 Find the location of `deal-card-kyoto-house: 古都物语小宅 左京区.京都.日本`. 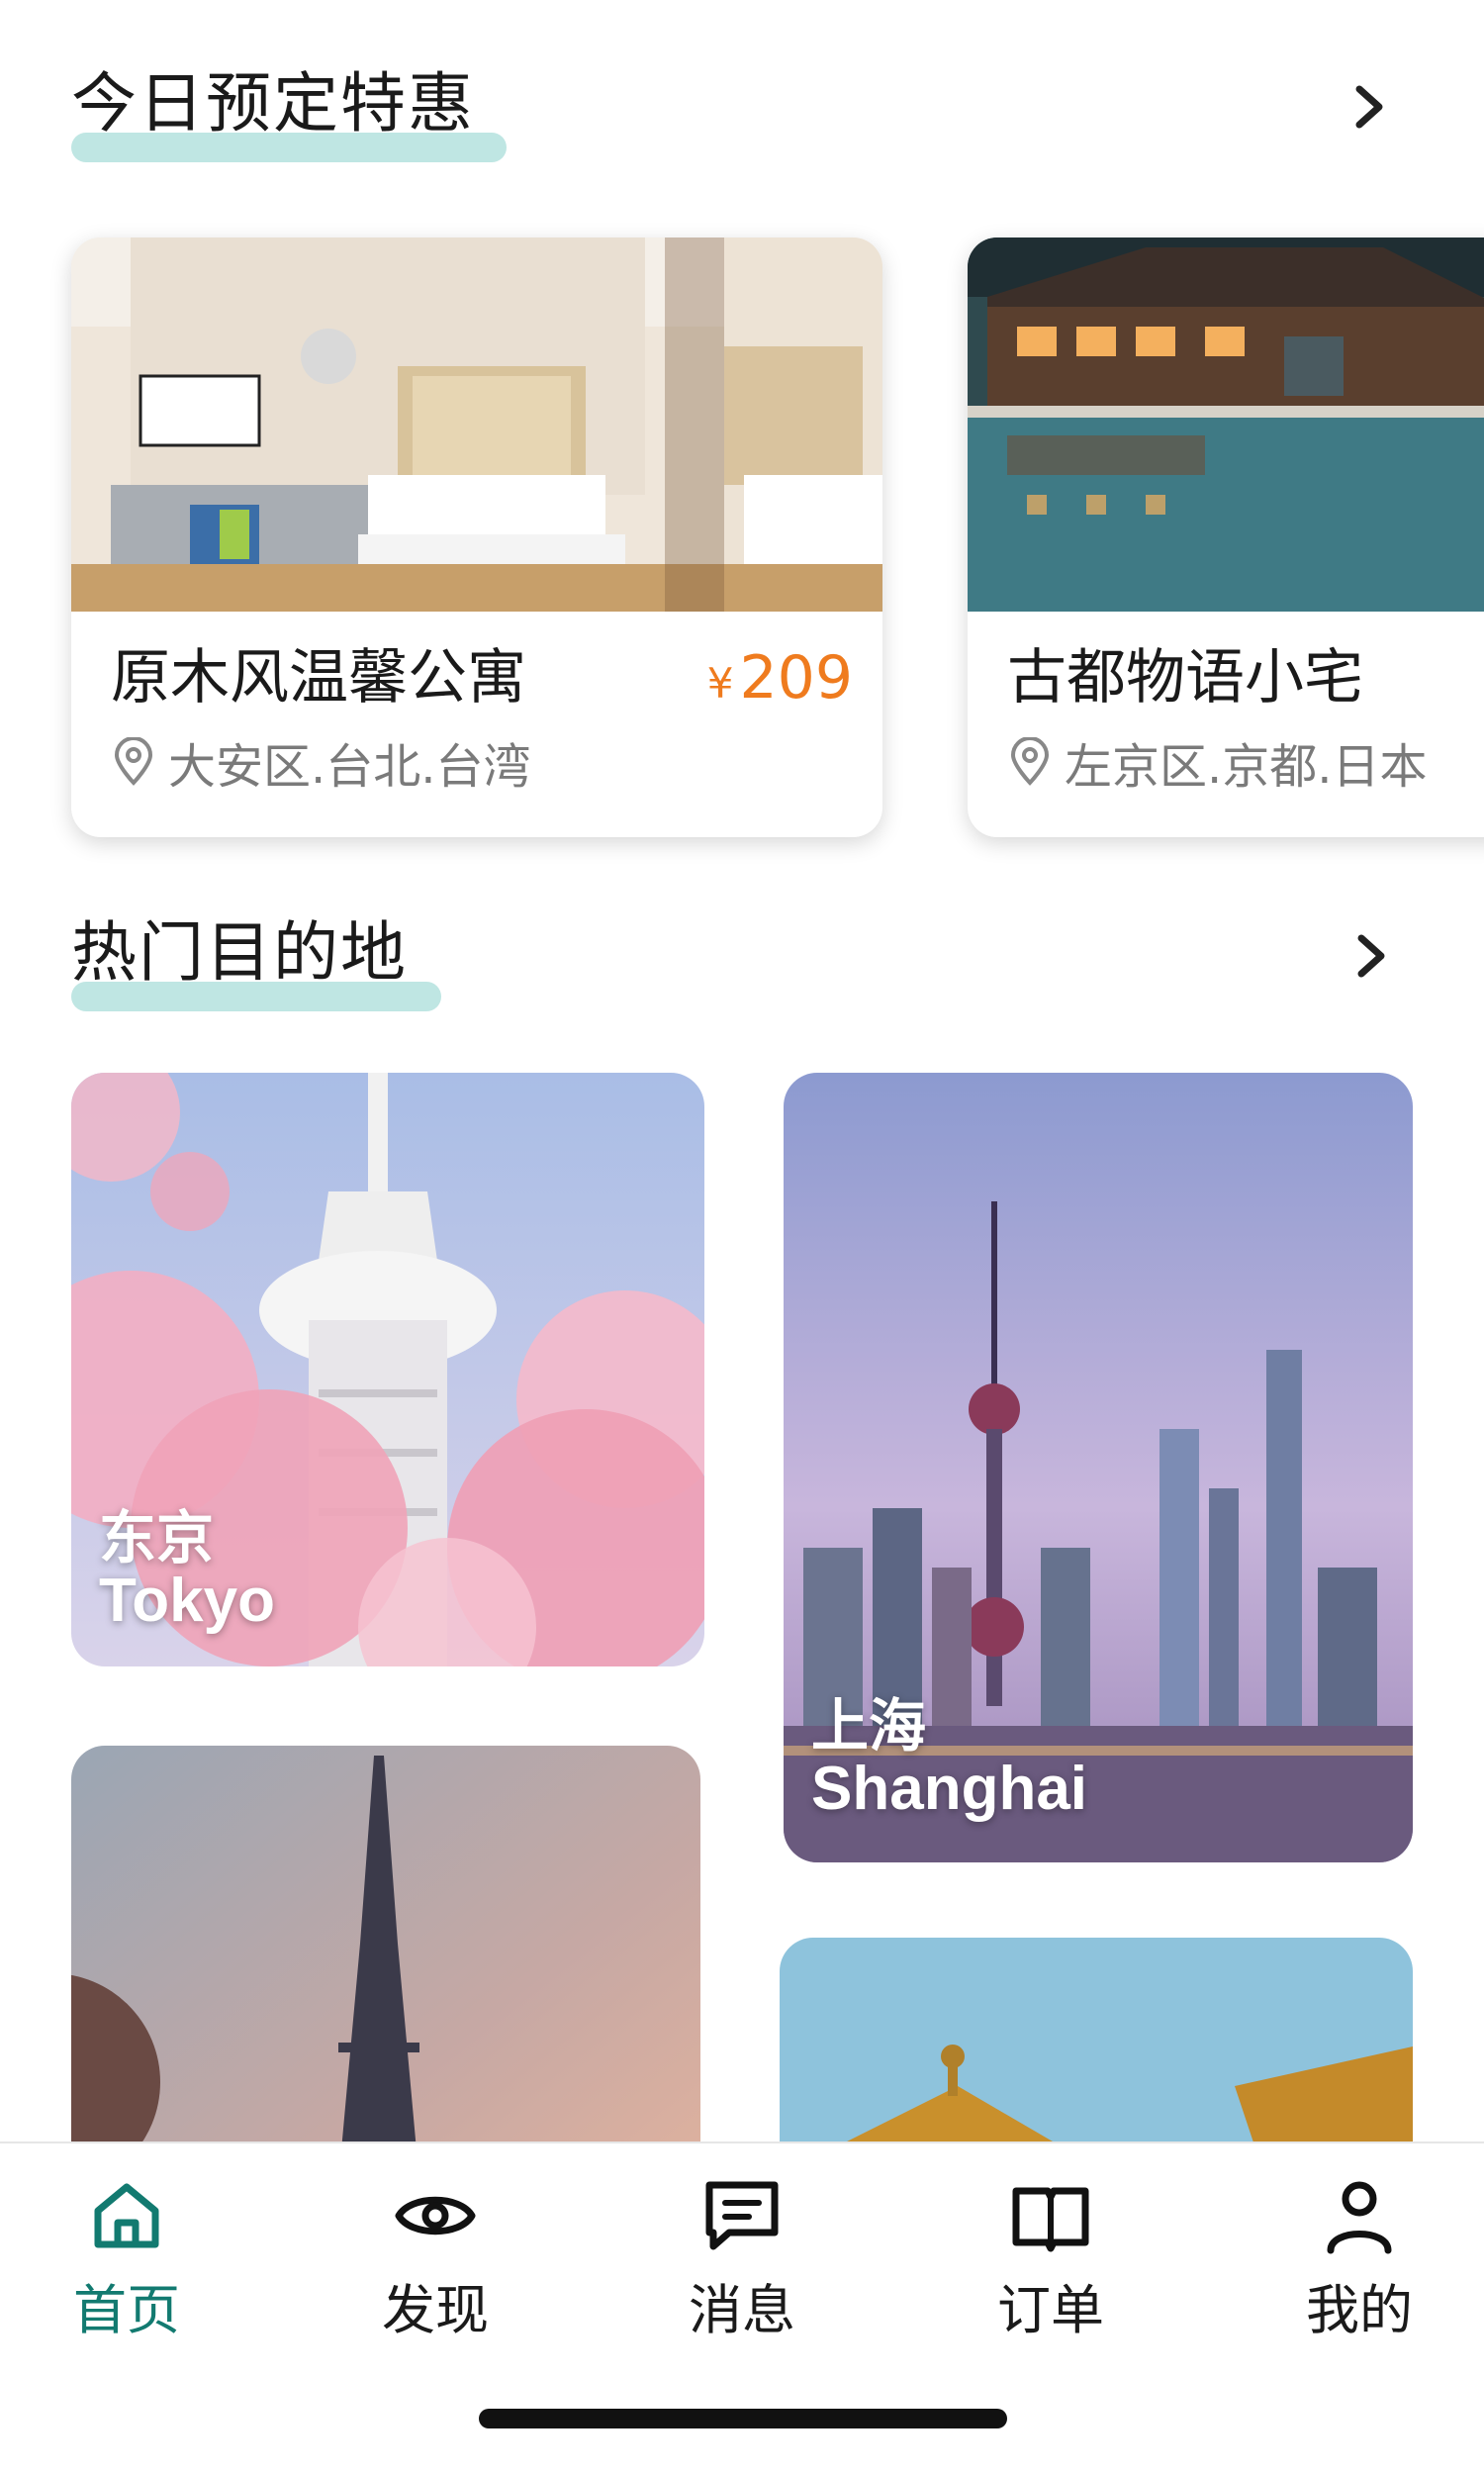

deal-card-kyoto-house: 古都物语小宅 左京区.京都.日本 is located at coordinates (1226, 537).